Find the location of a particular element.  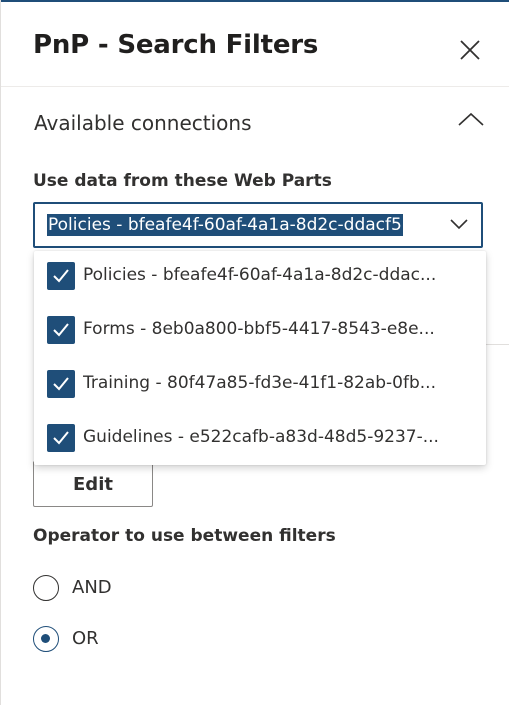

panel-title: PnP - Search Filters is located at coordinates (176, 45).